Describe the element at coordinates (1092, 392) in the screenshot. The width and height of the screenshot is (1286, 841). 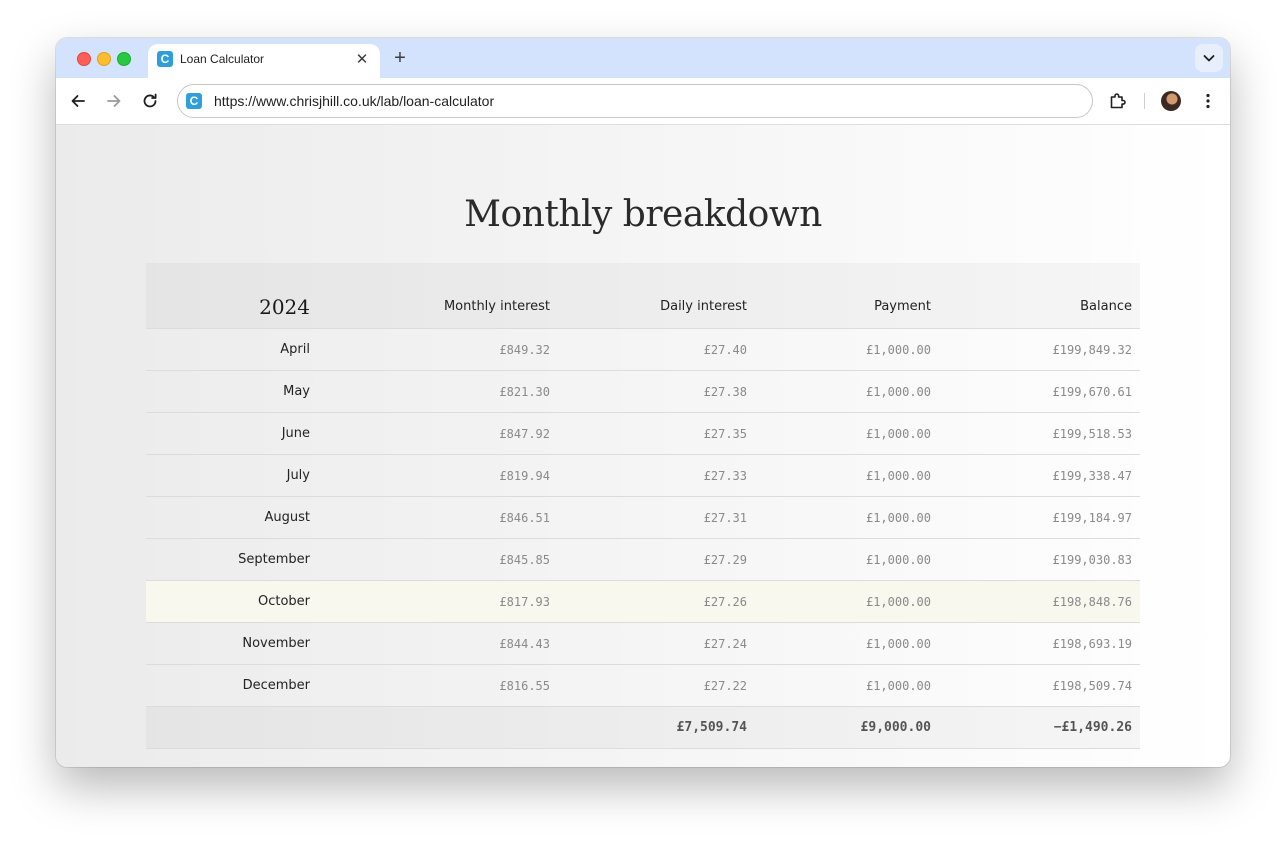
I see `balance-cell: £199,670.61` at that location.